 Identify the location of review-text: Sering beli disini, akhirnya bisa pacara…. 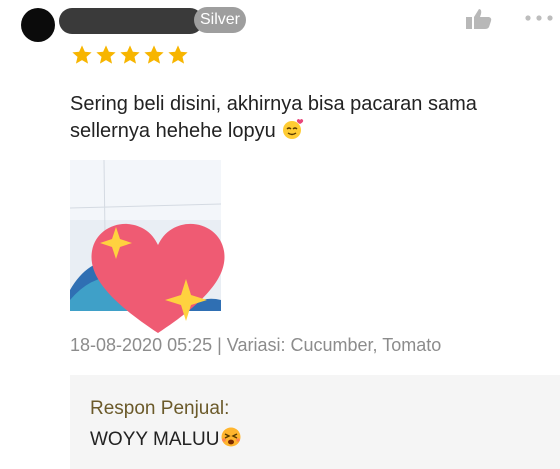
(305, 118).